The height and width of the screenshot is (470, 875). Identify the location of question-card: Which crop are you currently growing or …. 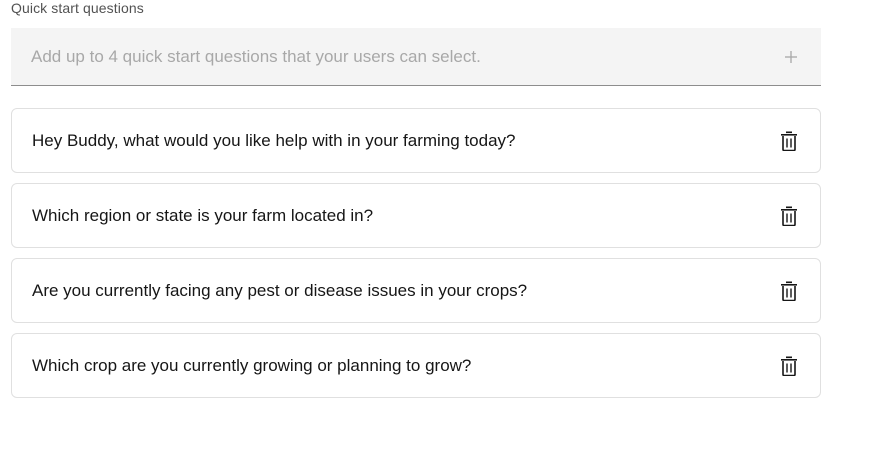
(416, 365).